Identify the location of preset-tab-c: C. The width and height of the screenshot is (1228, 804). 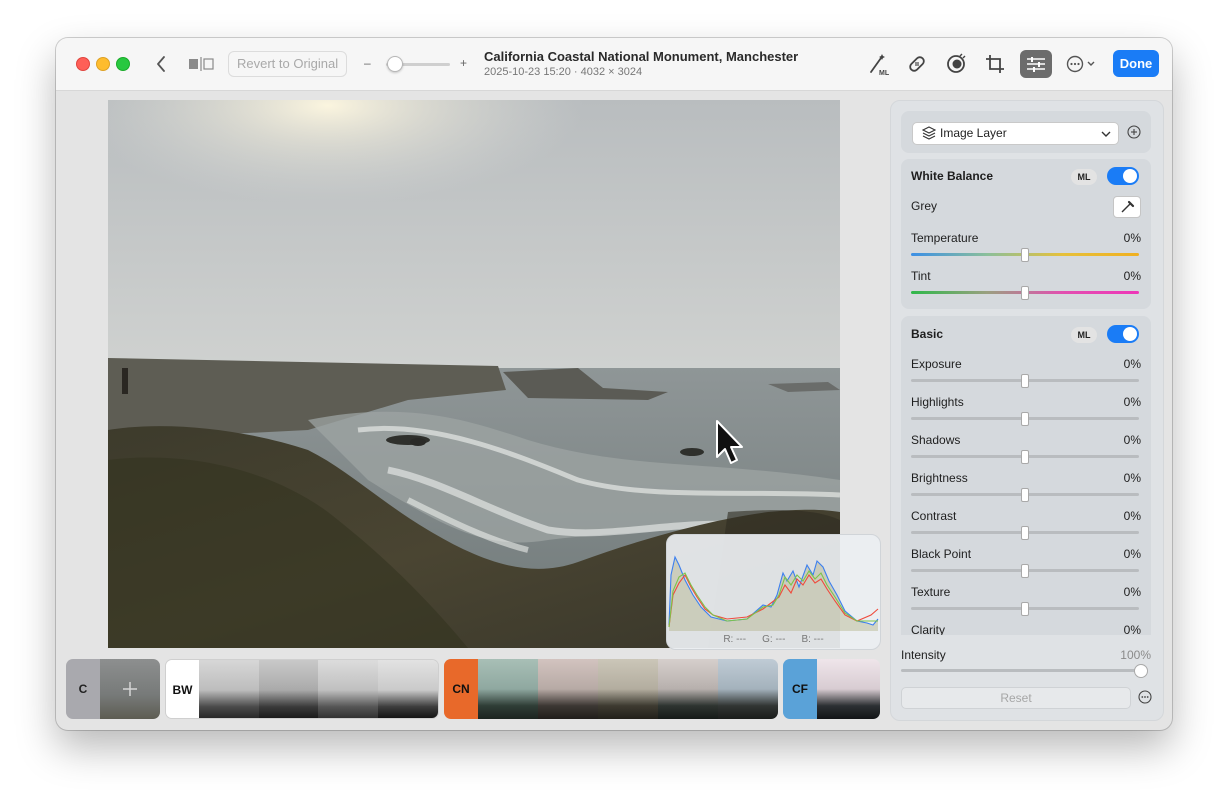
(83, 689).